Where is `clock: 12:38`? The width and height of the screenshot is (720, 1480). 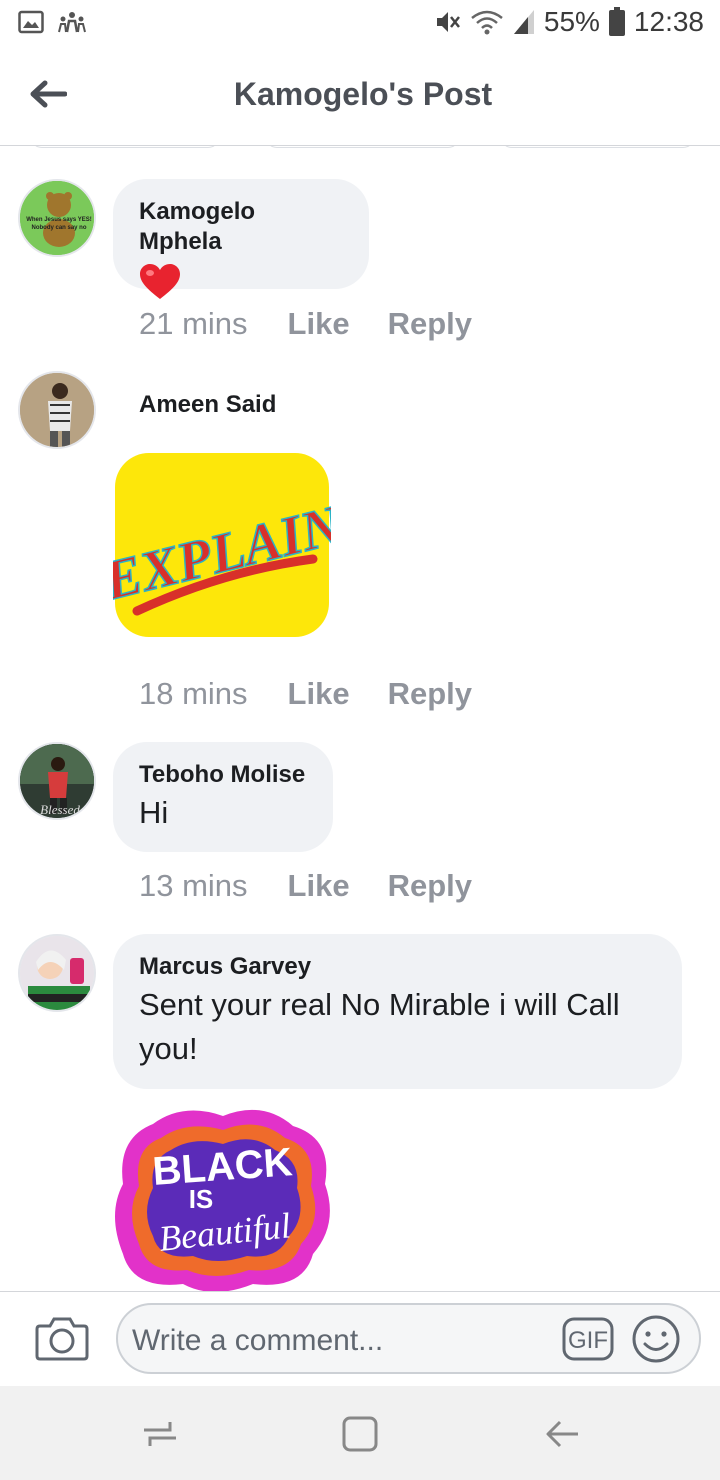
clock: 12:38 is located at coordinates (668, 21).